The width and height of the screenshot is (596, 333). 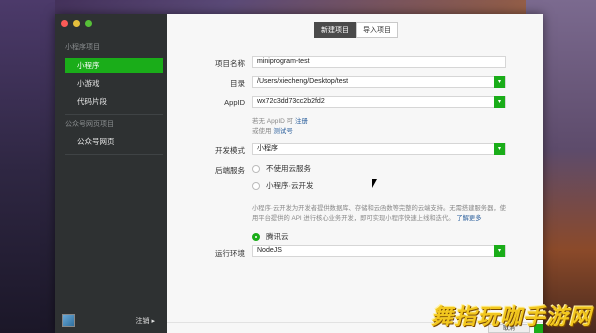 I want to click on sidebar-footer: 注销 ▸, so click(x=111, y=321).